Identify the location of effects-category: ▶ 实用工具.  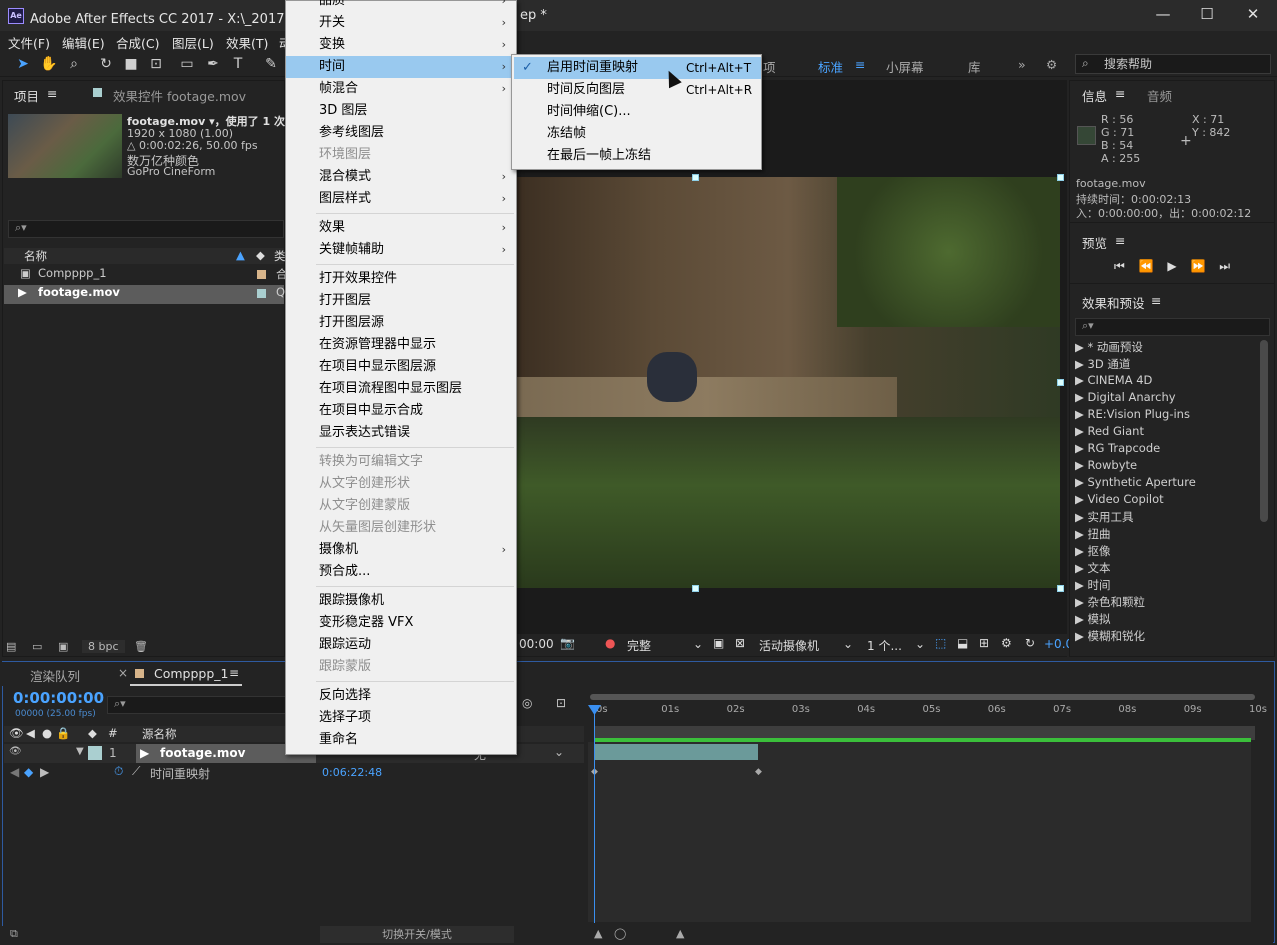
(1167, 517).